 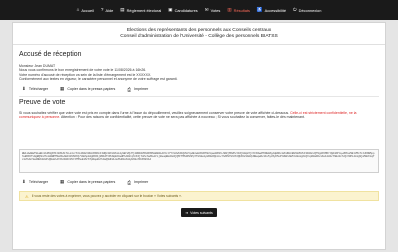 I want to click on nav-item-label: Aide, so click(x=109, y=10).